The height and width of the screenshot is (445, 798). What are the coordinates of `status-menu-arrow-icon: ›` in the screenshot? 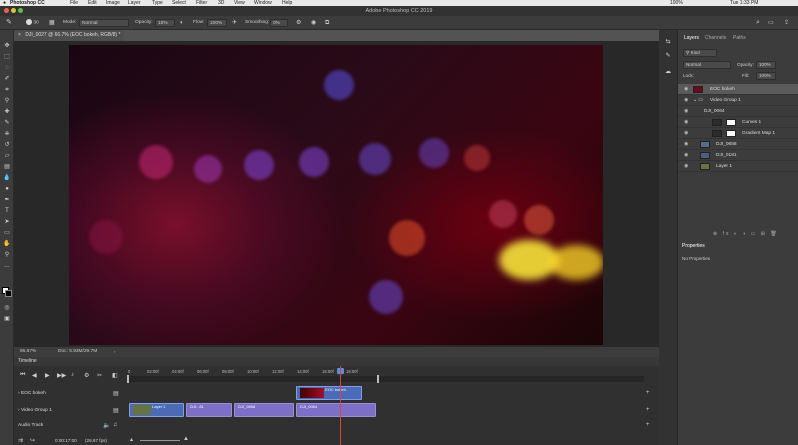 It's located at (114, 352).